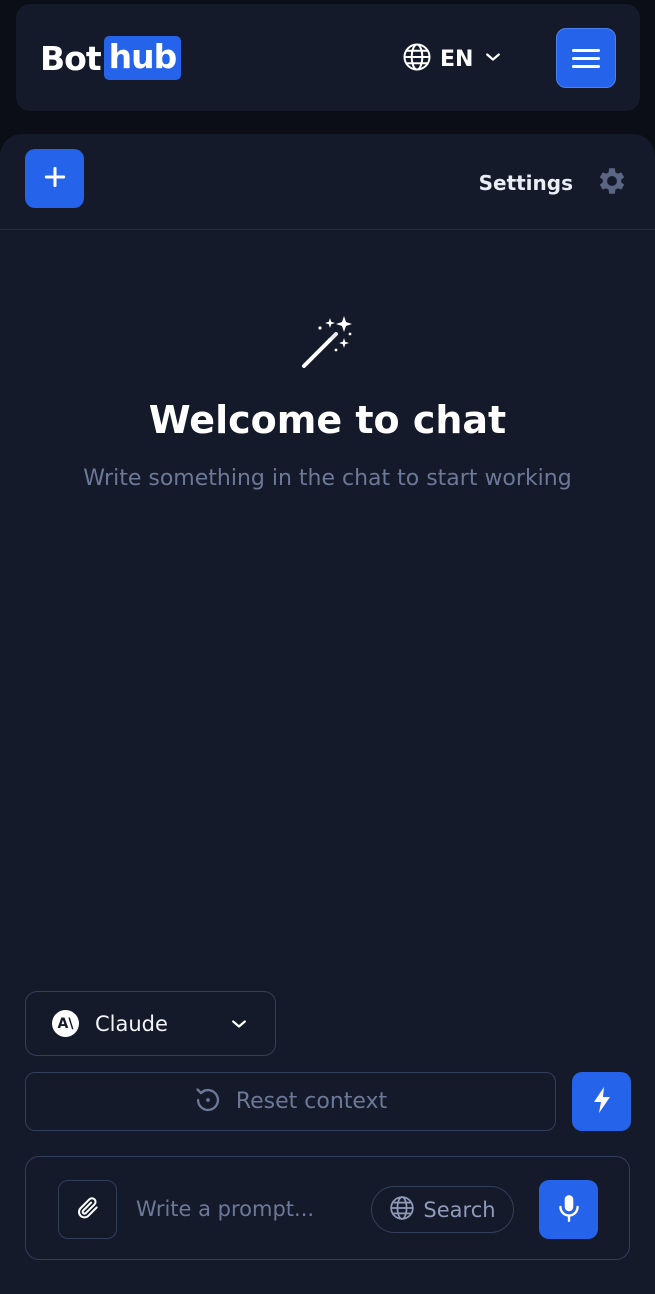 This screenshot has height=1294, width=655. I want to click on chat-toolbar: Settings, so click(327, 182).